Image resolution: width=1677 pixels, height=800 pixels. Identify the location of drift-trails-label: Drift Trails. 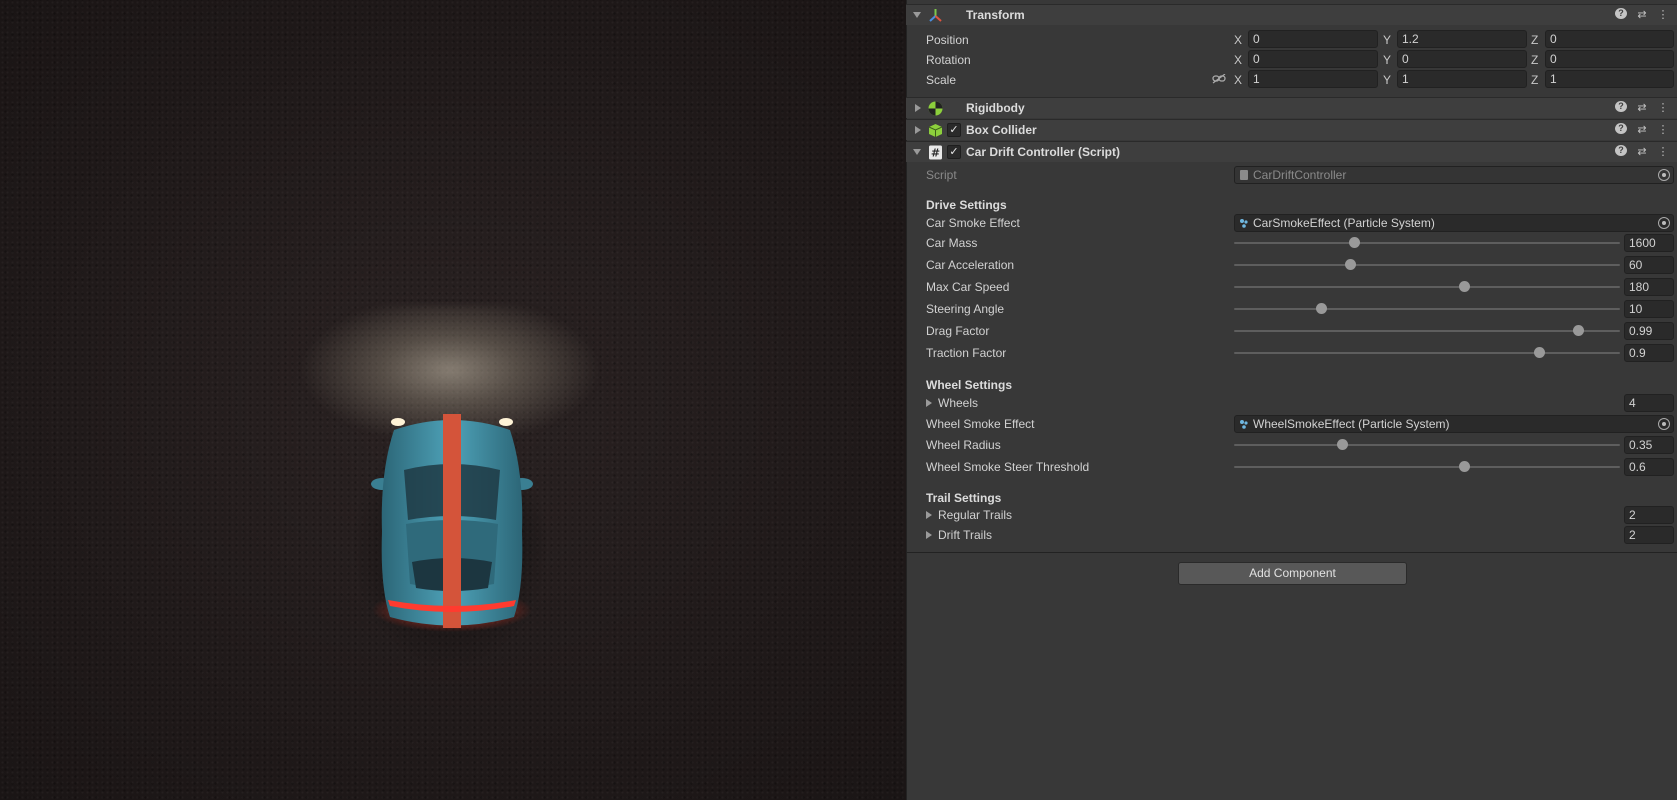
(965, 535).